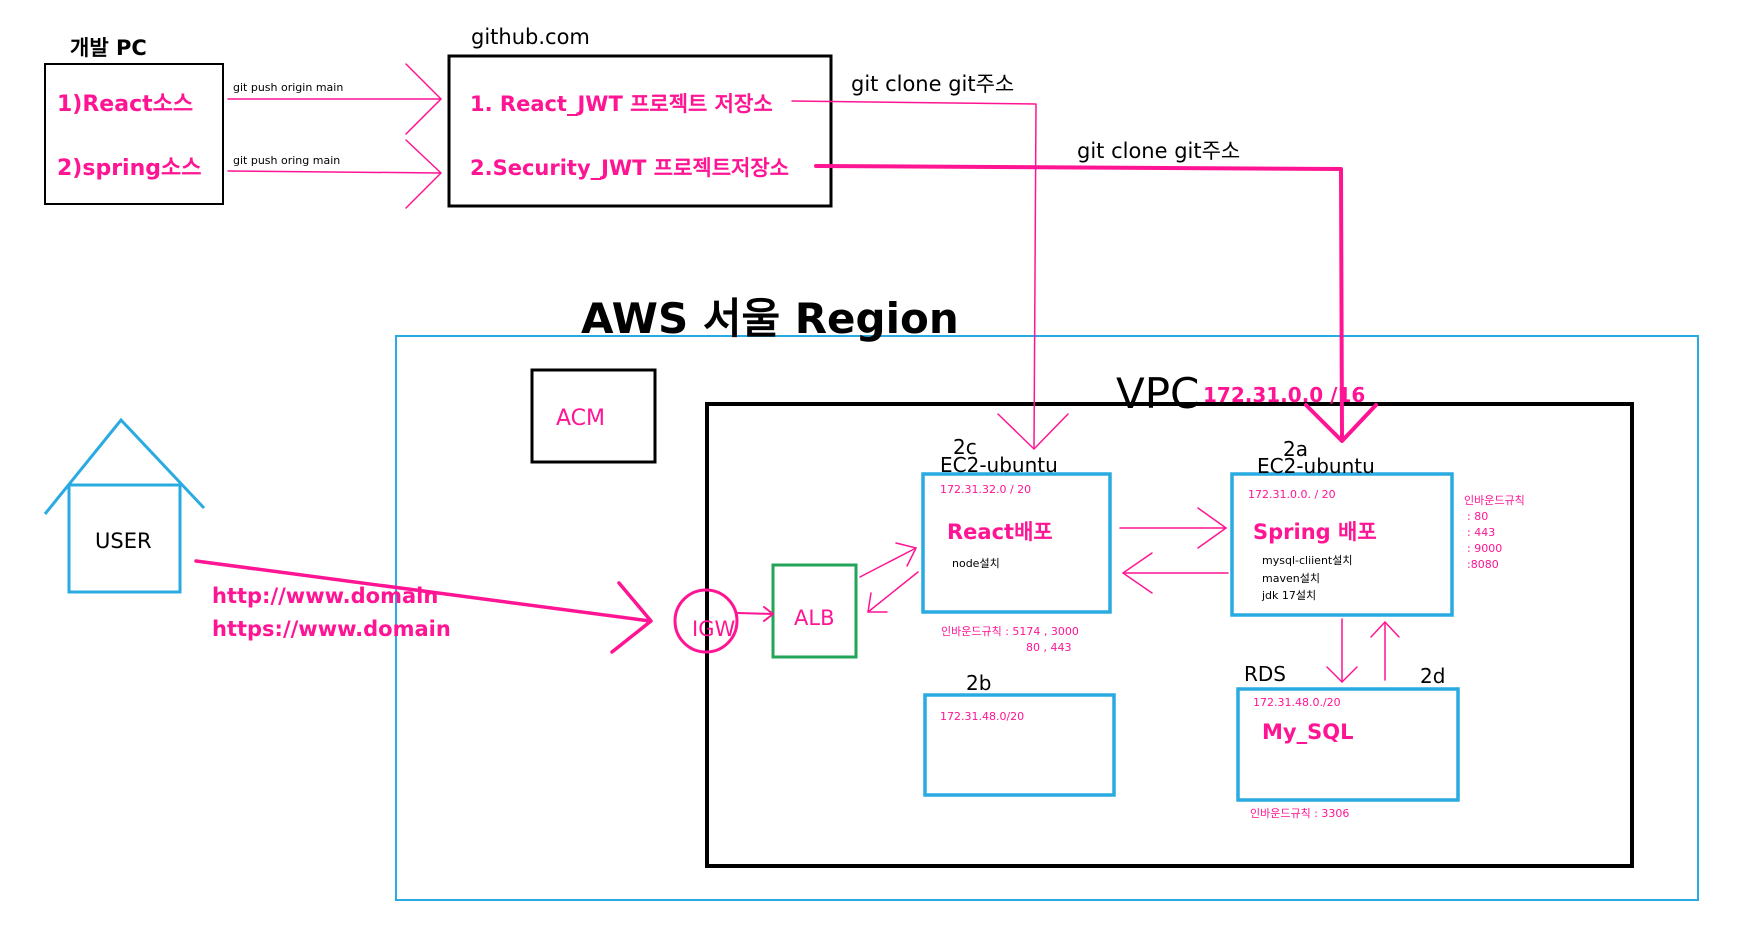 This screenshot has height=942, width=1745. Describe the element at coordinates (125, 104) in the screenshot. I see `dev-pc-item-react: 1)React소스` at that location.